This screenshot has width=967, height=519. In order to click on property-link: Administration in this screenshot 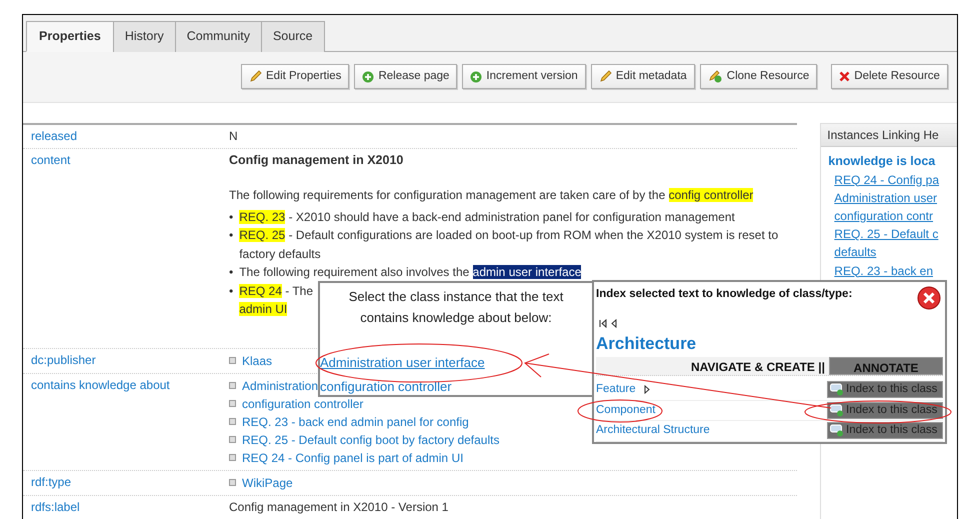, I will do `click(280, 385)`.